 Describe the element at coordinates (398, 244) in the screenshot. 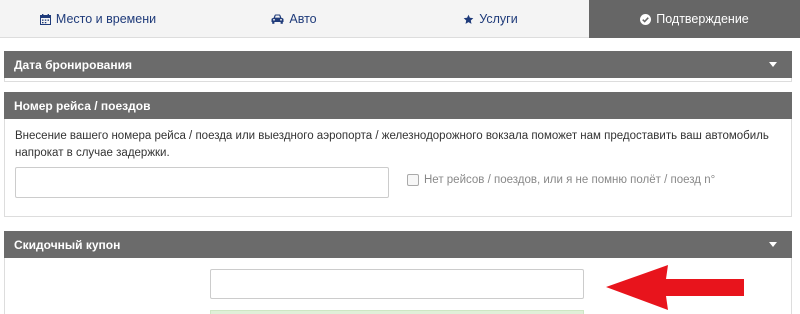

I see `coupon-header: Скидочный купон` at that location.